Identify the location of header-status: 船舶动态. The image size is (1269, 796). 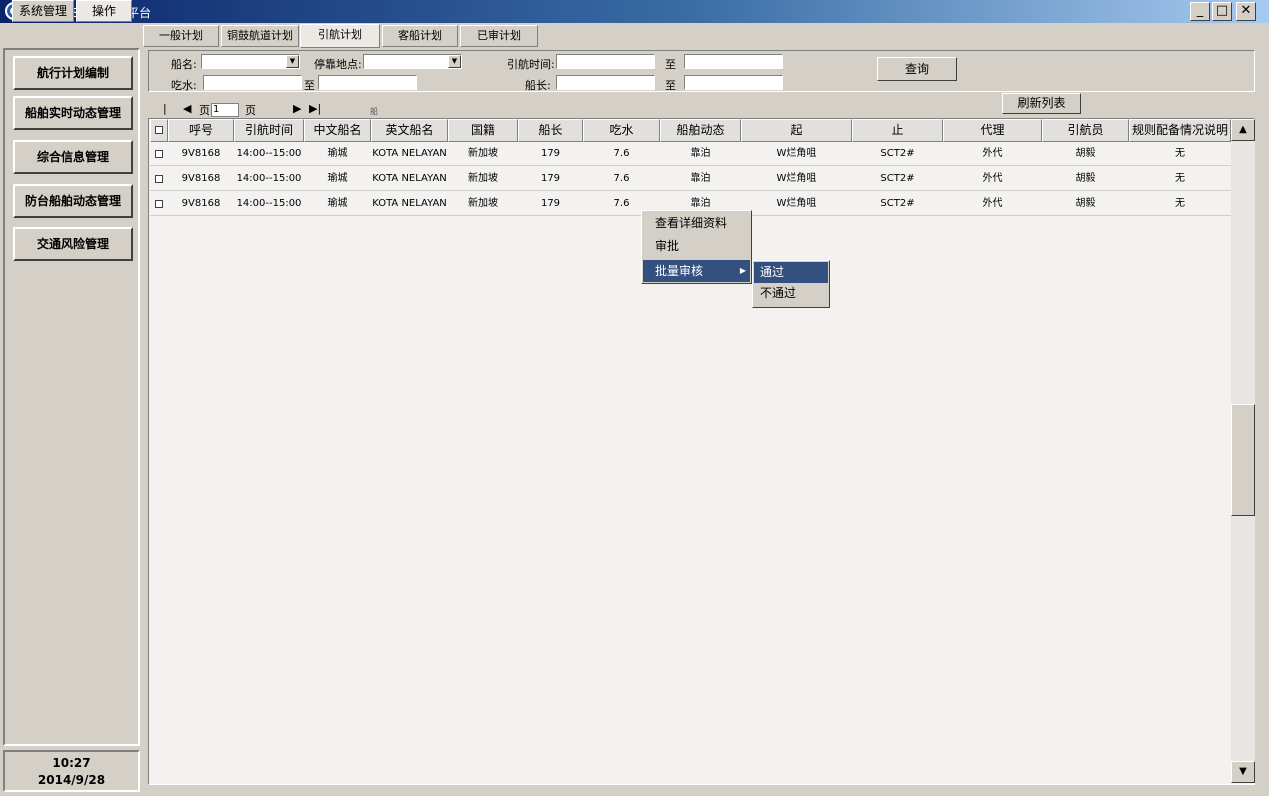
(700, 130).